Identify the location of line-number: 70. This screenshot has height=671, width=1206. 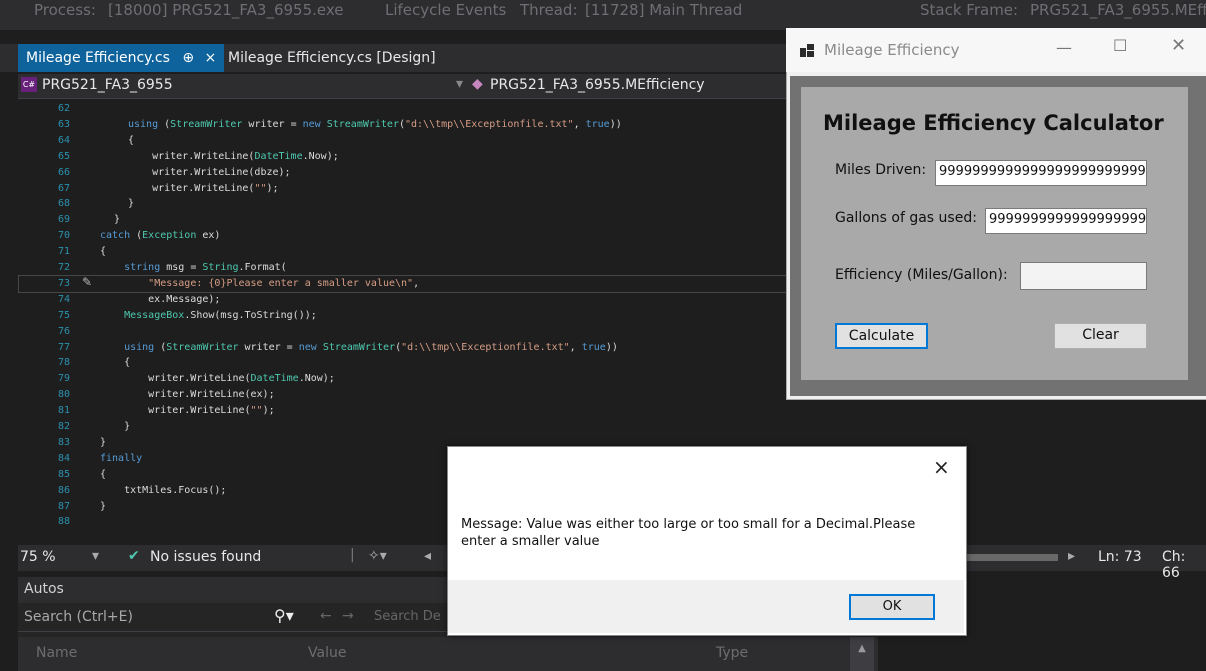
(63, 236).